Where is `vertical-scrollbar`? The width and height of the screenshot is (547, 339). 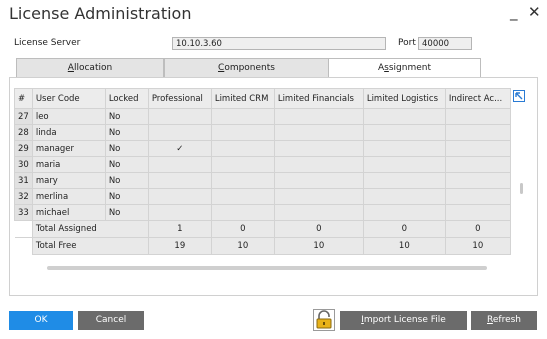 vertical-scrollbar is located at coordinates (521, 188).